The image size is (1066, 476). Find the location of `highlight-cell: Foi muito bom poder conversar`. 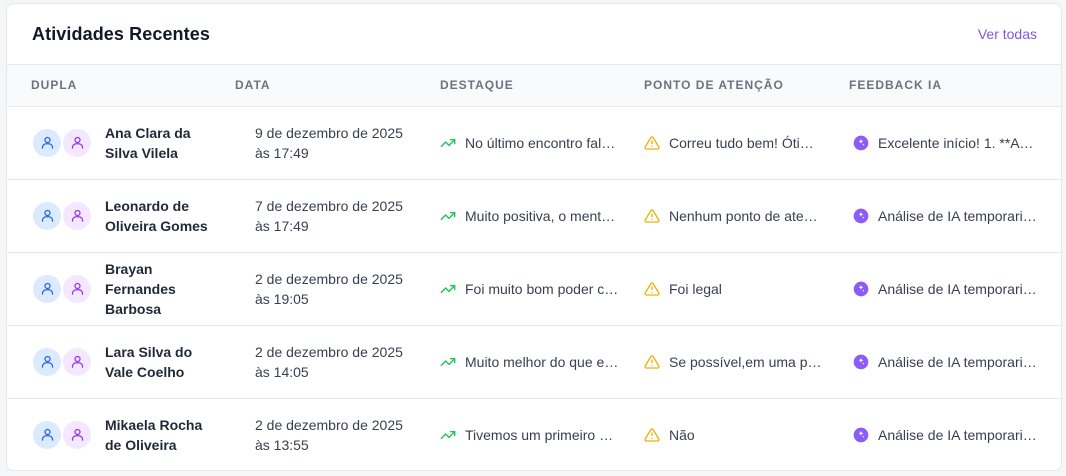

highlight-cell: Foi muito bom poder conversar is located at coordinates (530, 289).